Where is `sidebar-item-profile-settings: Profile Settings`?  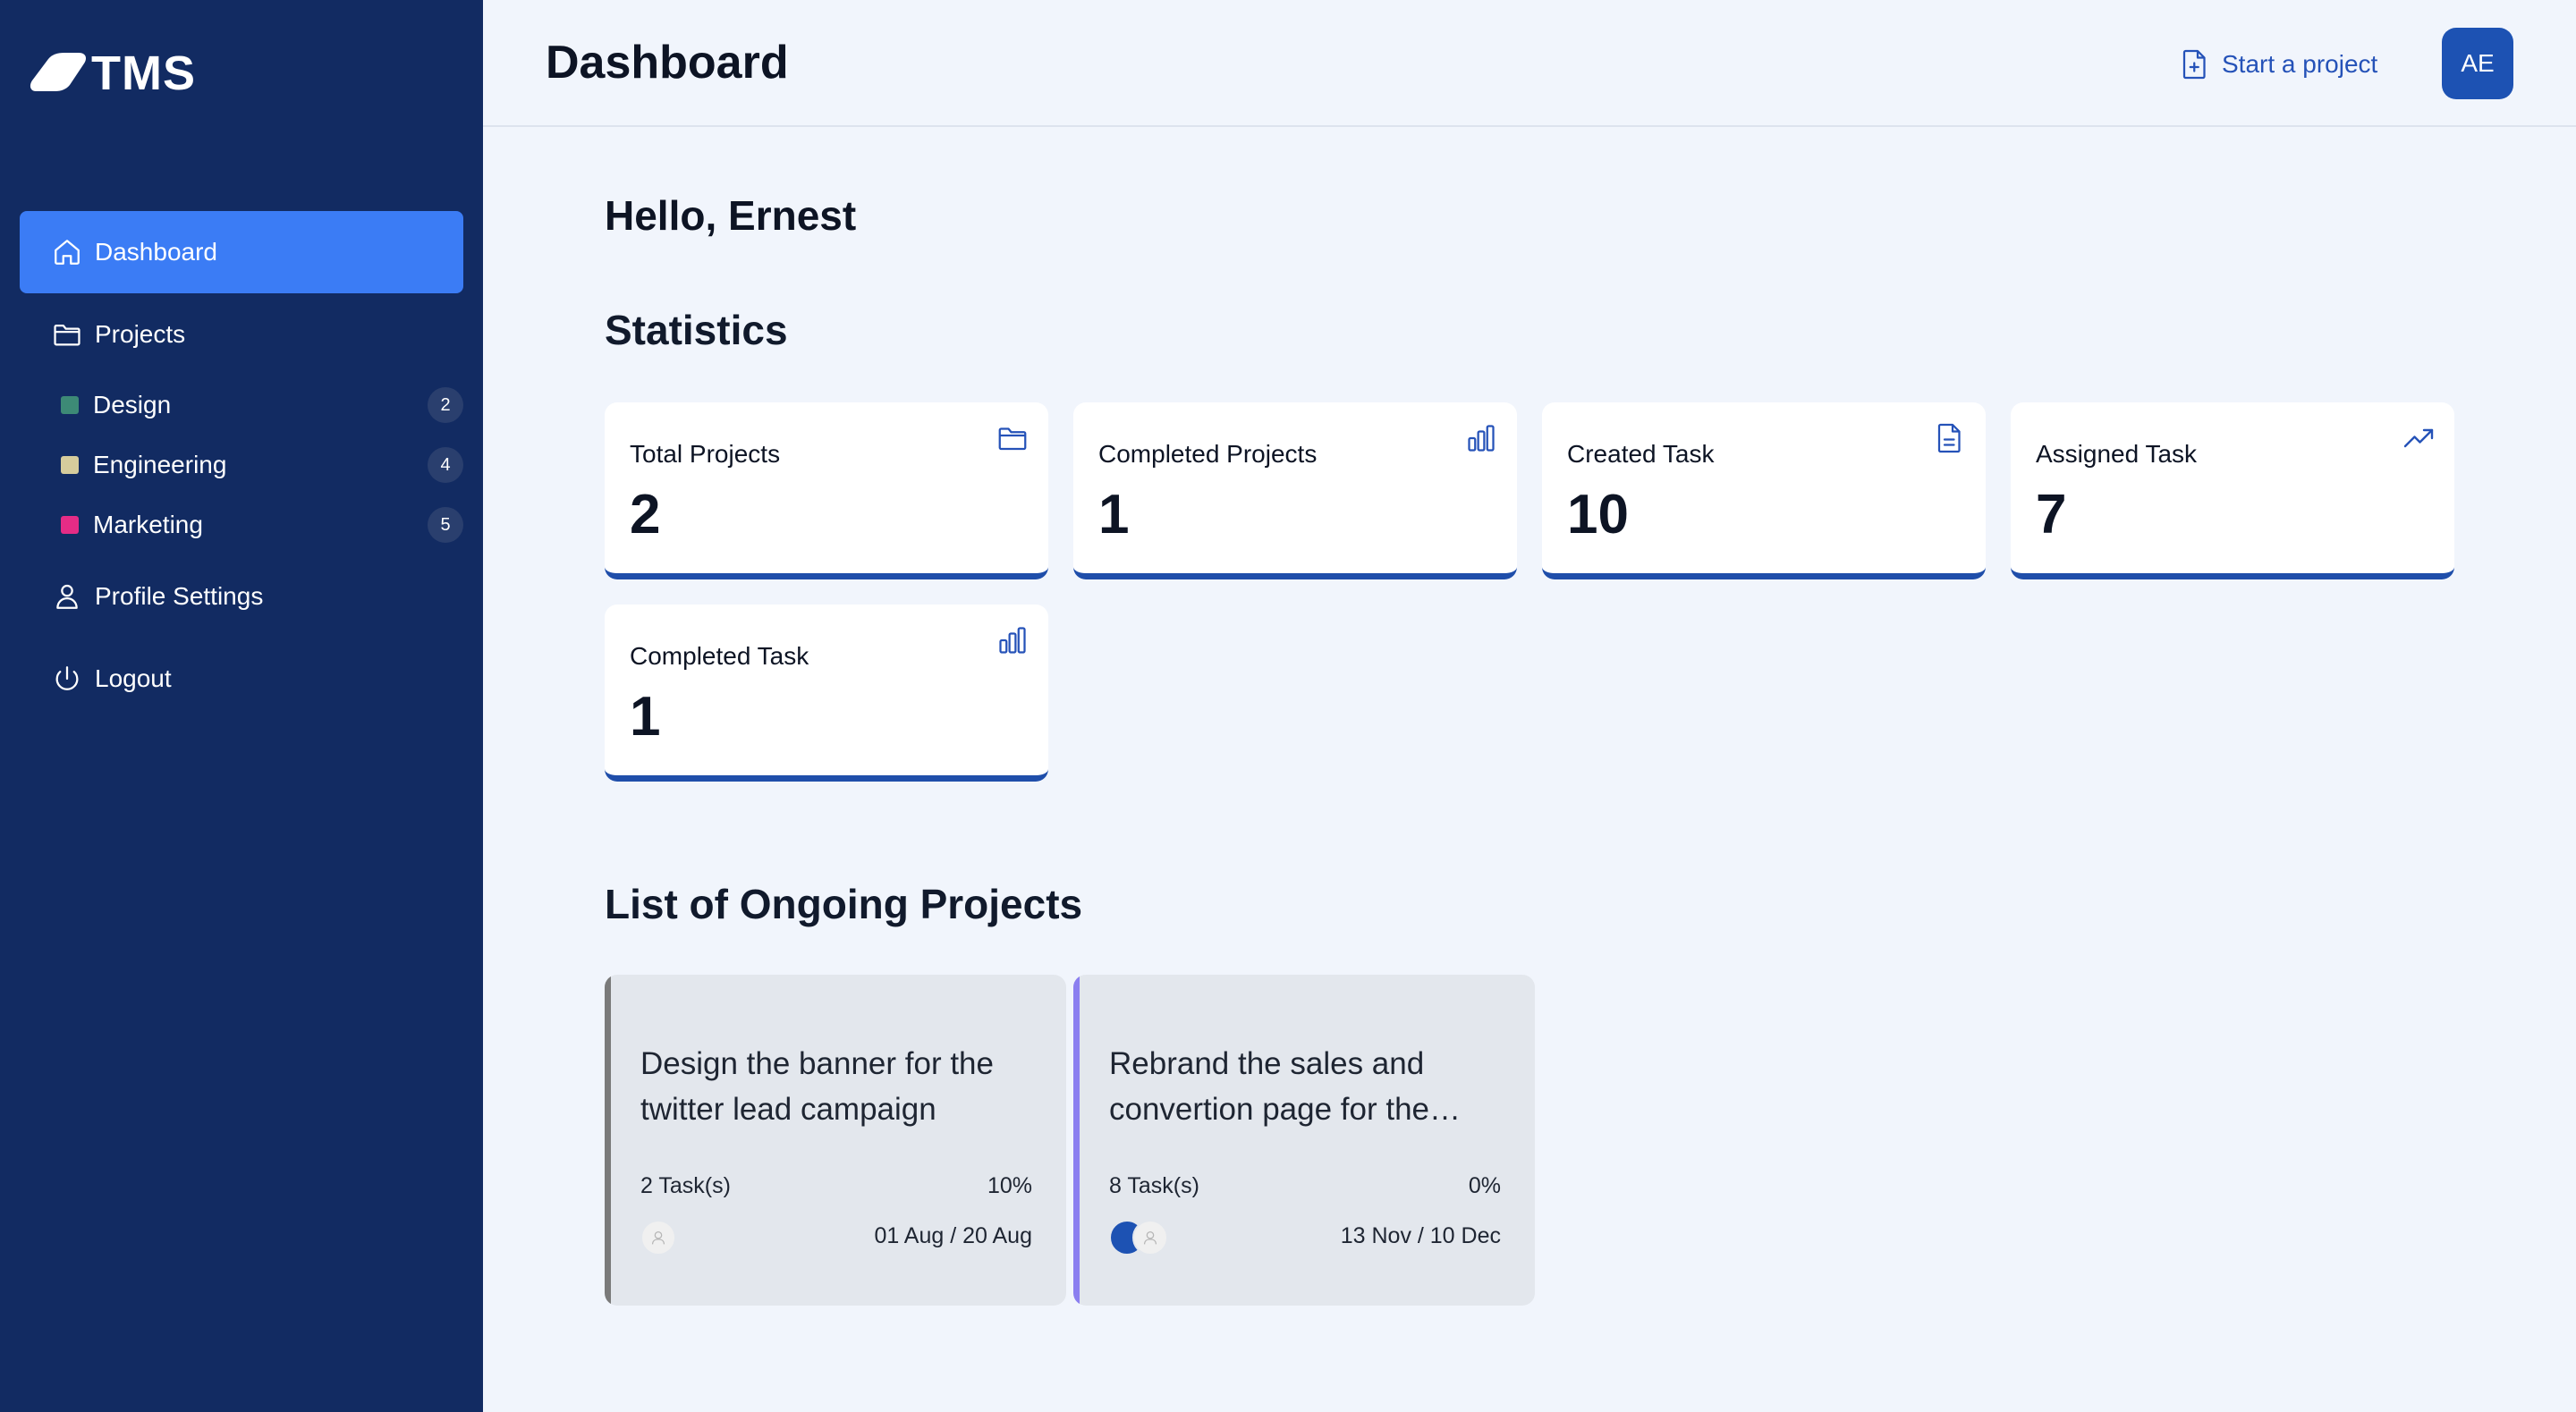
sidebar-item-profile-settings: Profile Settings is located at coordinates (241, 596).